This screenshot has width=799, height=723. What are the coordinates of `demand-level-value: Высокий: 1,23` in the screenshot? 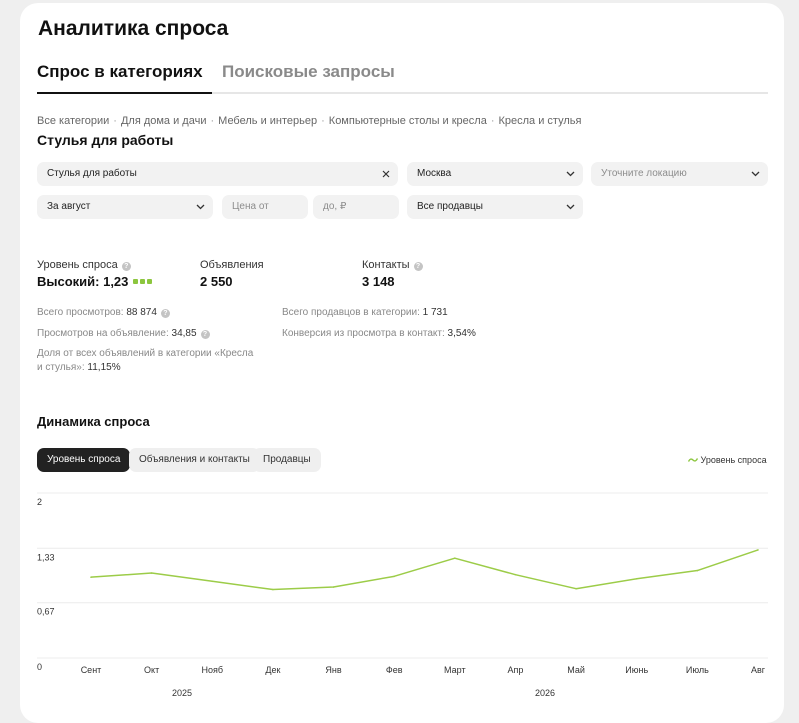 It's located at (95, 281).